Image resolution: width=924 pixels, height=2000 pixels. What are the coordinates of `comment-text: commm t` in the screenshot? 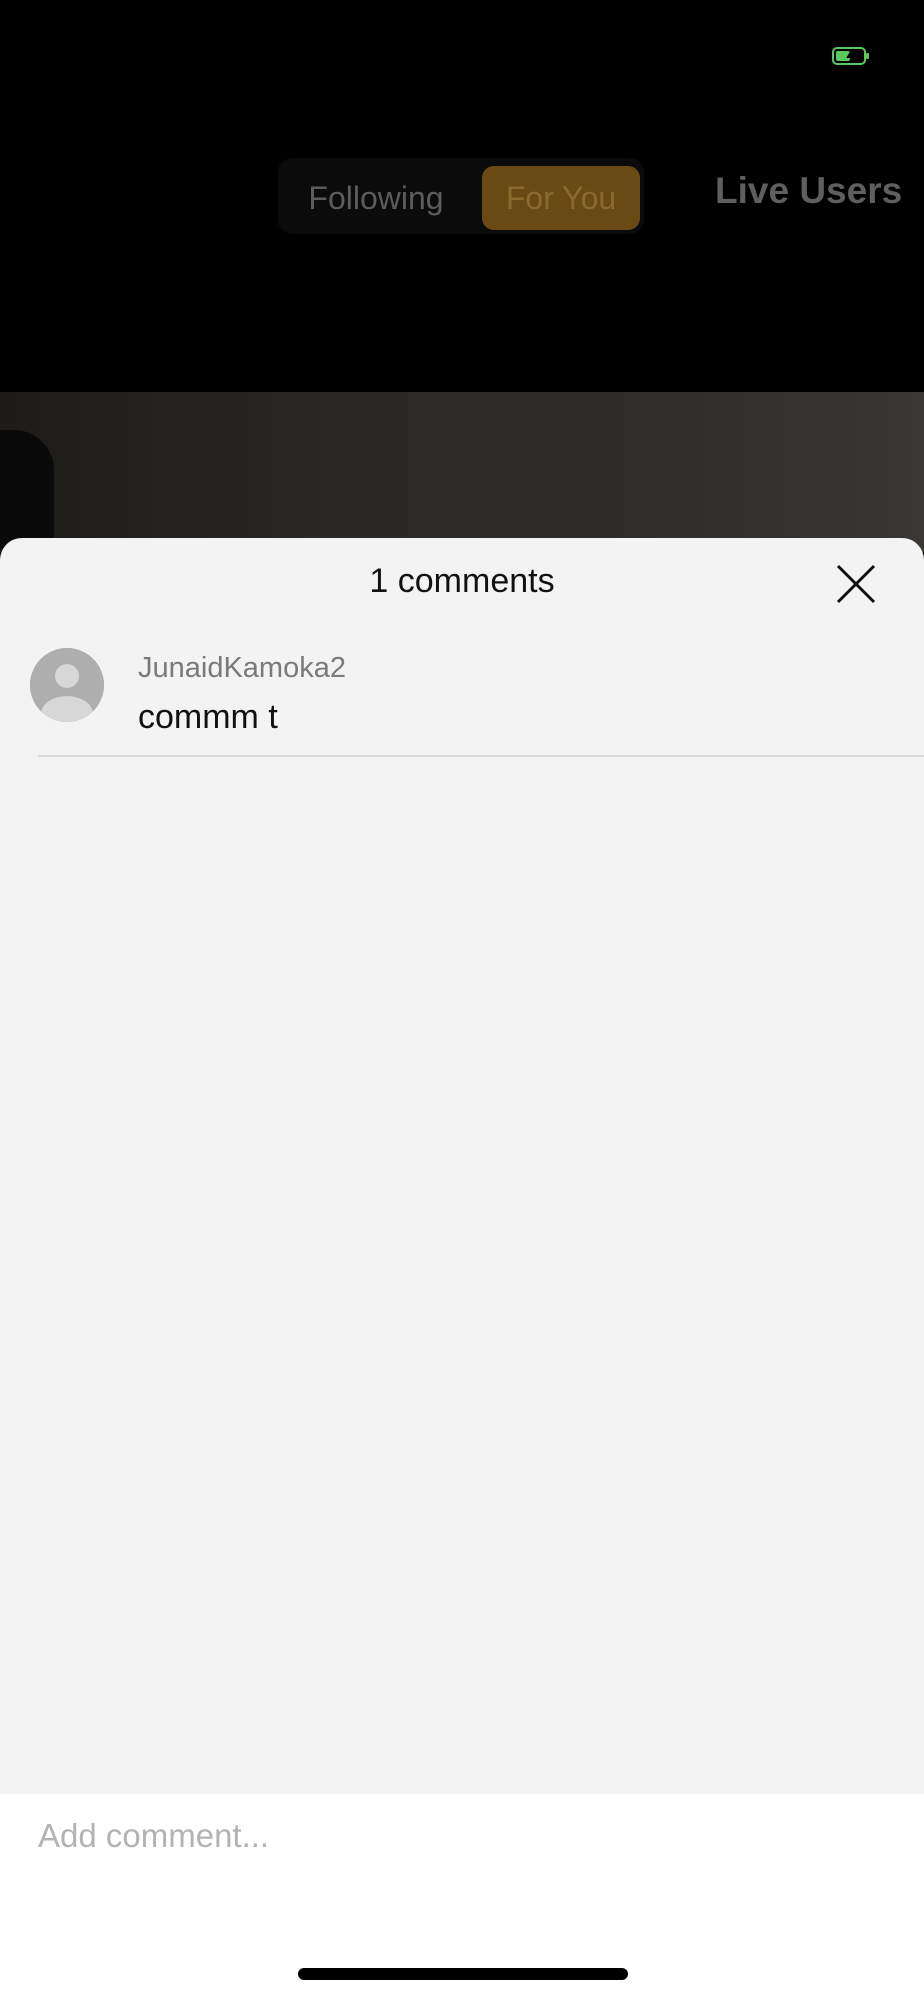 It's located at (208, 717).